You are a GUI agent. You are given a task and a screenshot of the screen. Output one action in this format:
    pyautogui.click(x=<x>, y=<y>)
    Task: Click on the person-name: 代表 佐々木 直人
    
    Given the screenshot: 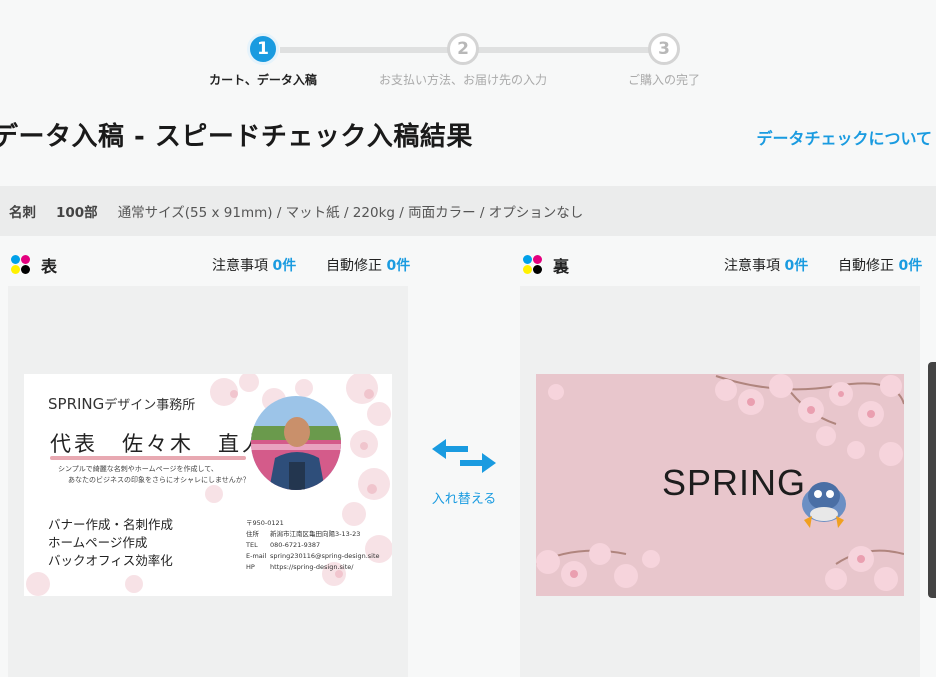 What is the action you would take?
    pyautogui.click(x=158, y=444)
    